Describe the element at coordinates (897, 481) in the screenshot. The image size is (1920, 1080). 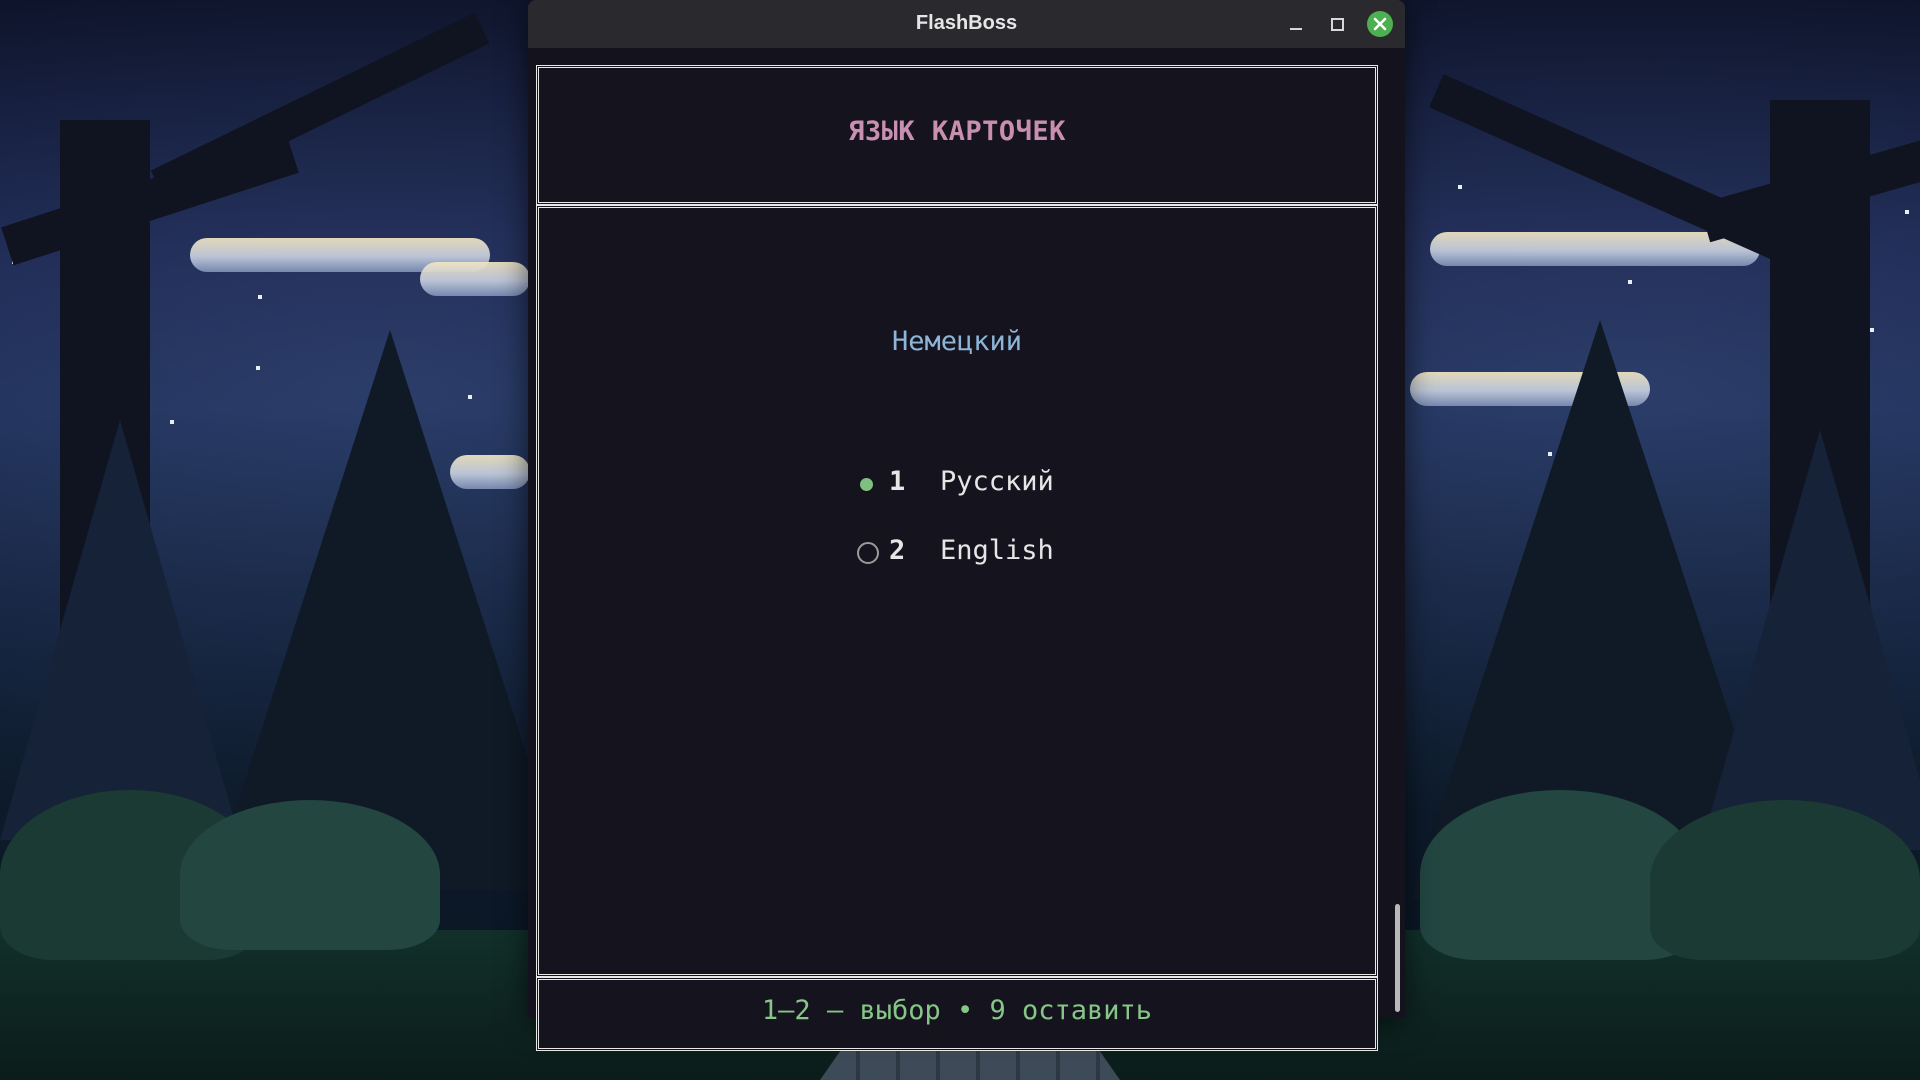
I see `option-key: 1` at that location.